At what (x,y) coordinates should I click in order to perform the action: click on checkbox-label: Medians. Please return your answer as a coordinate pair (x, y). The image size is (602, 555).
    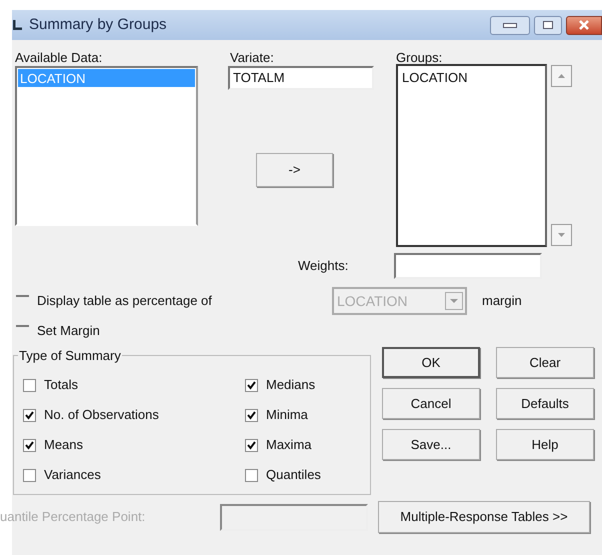
    Looking at the image, I should click on (291, 385).